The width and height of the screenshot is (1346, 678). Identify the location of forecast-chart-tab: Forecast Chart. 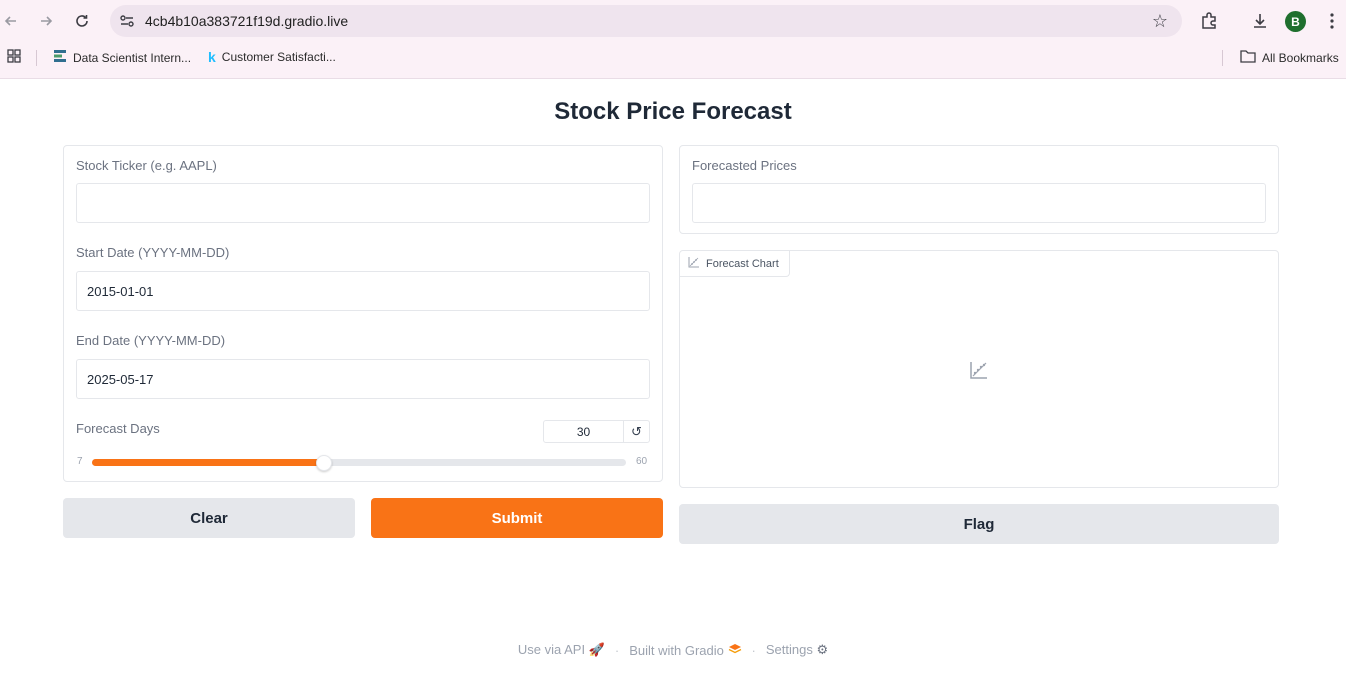
(735, 264).